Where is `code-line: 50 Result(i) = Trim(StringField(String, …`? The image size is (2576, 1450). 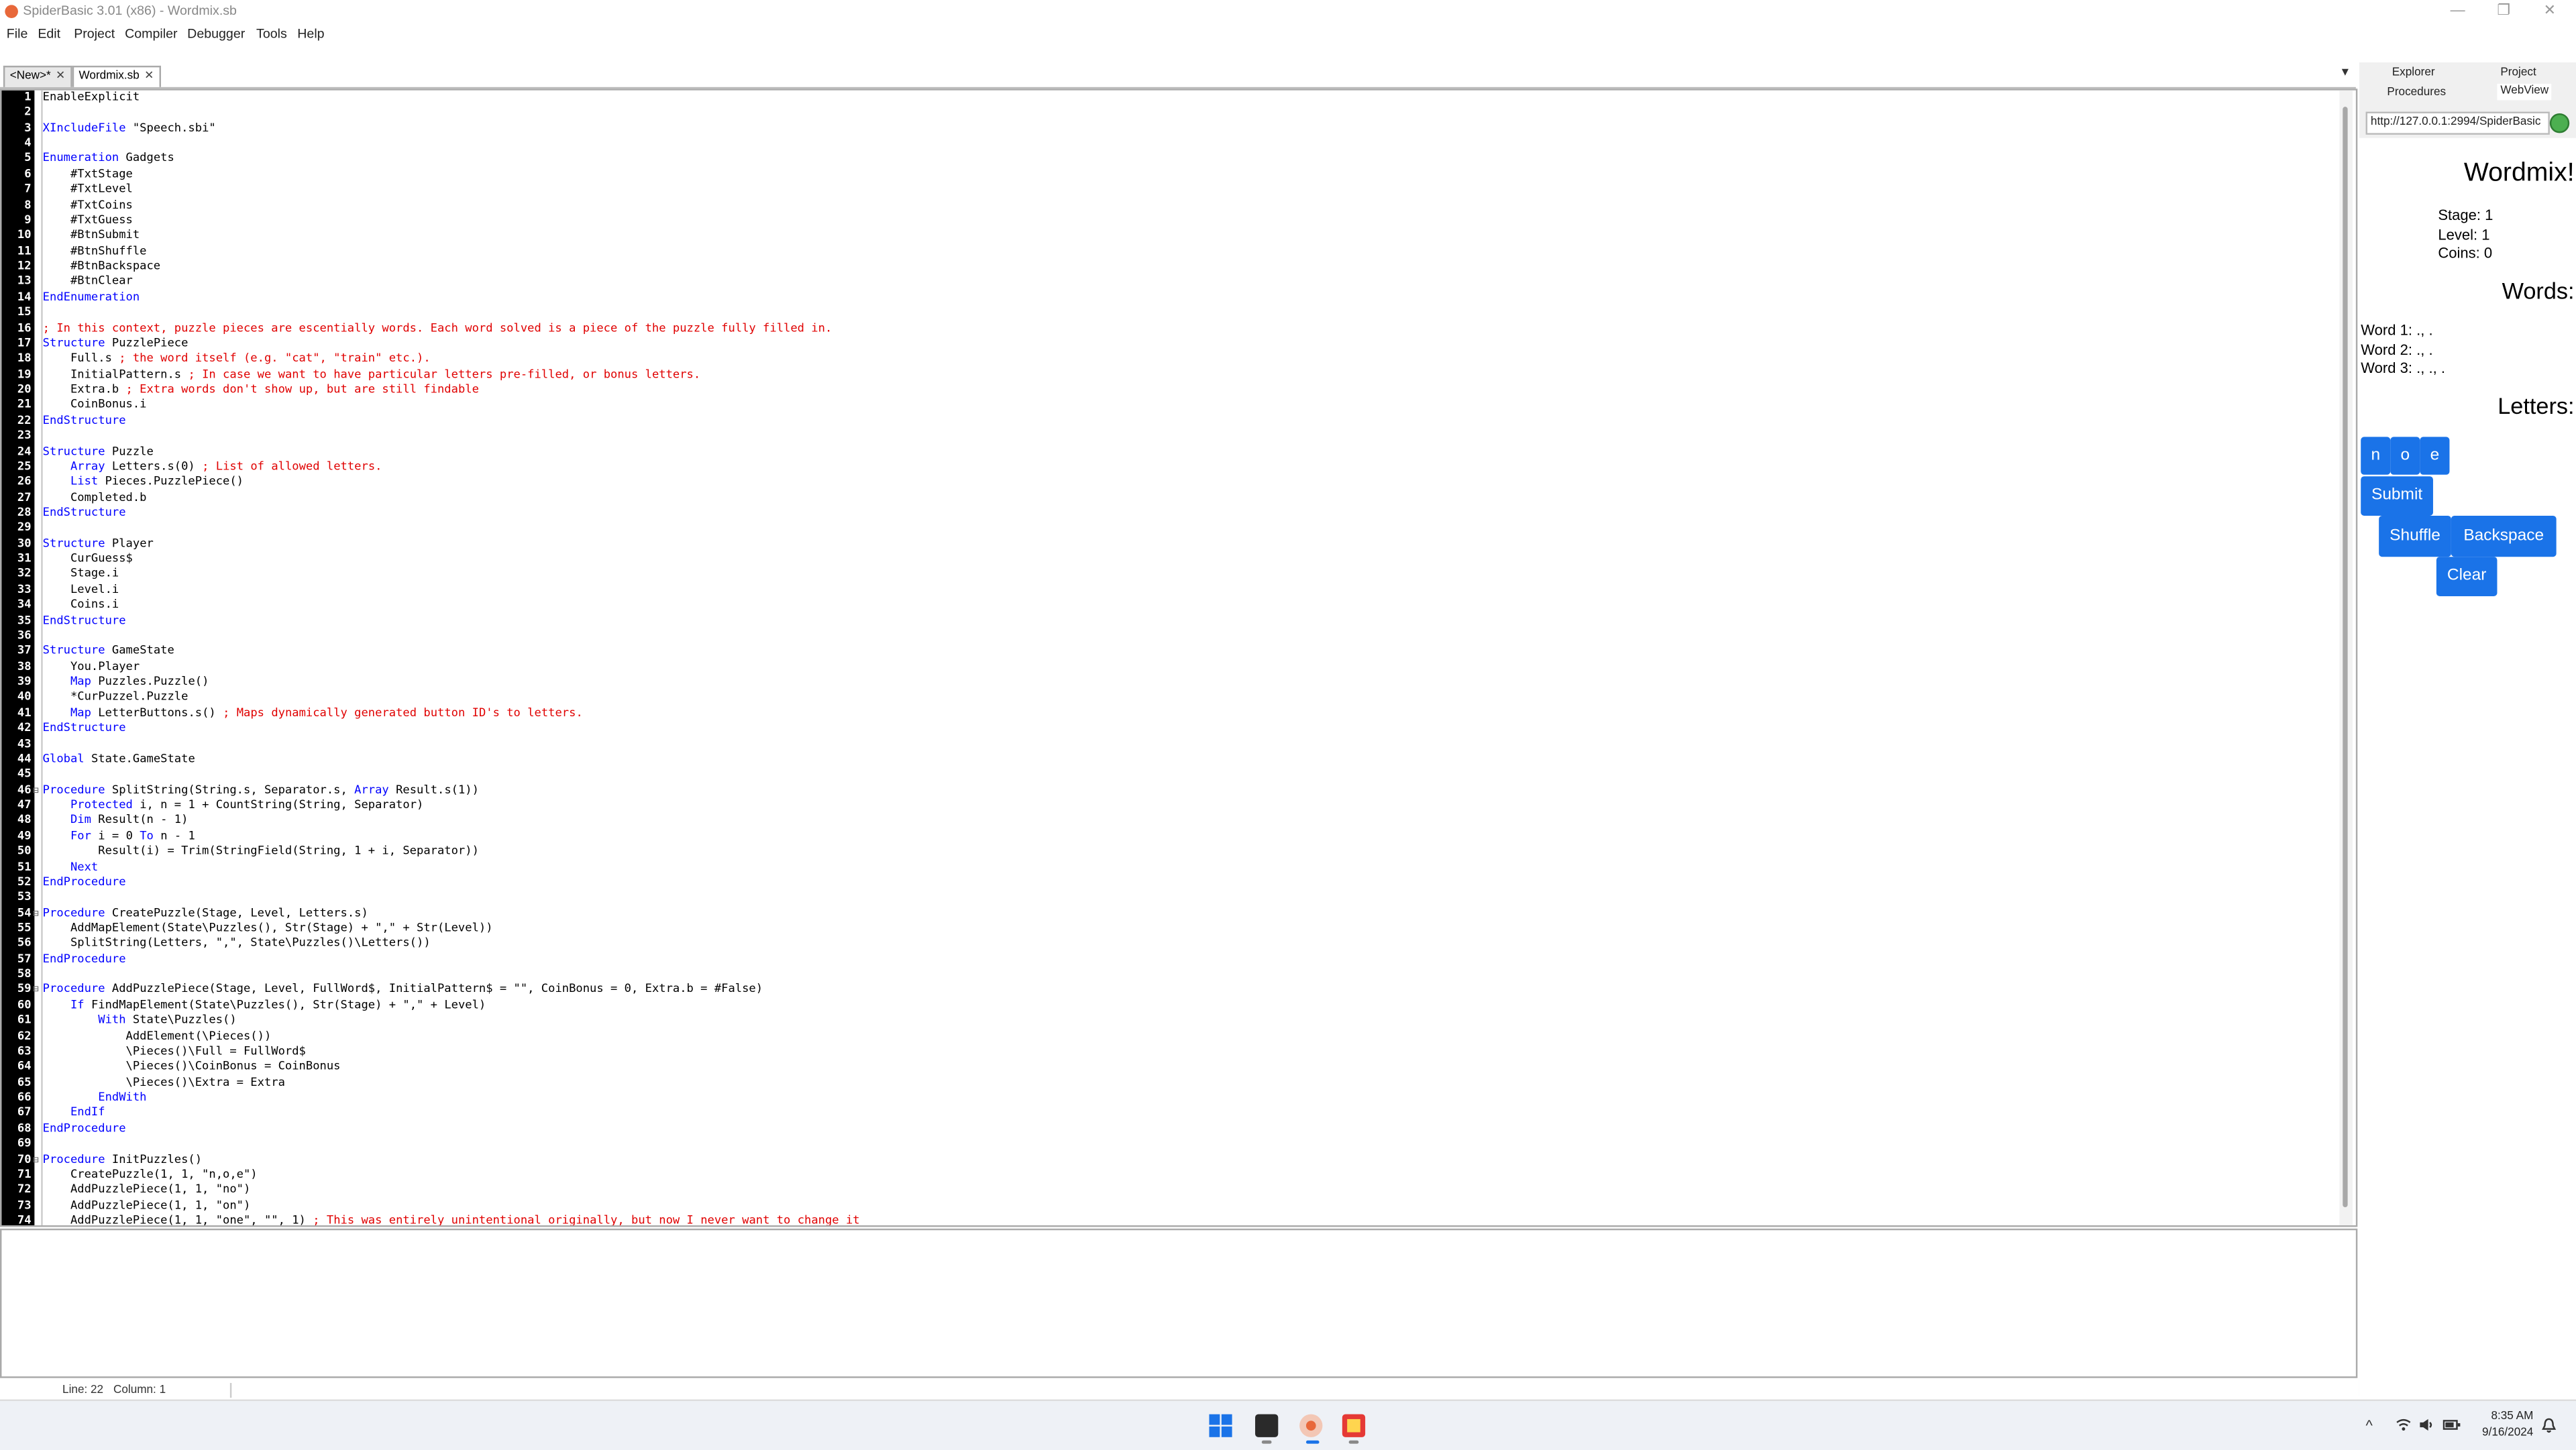 code-line: 50 Result(i) = Trim(StringField(String, … is located at coordinates (1167, 852).